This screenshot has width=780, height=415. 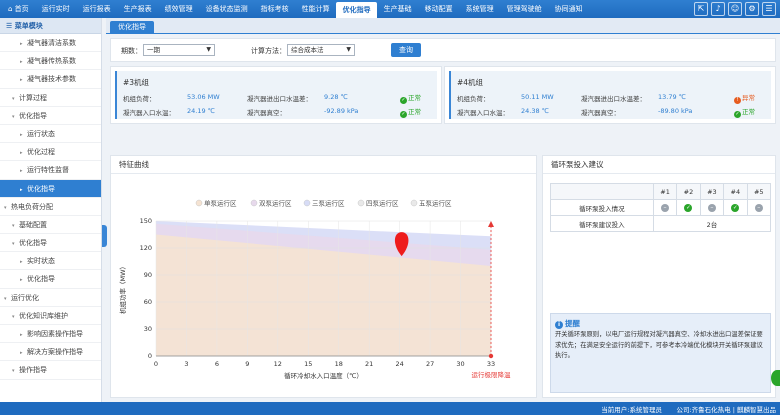 What do you see at coordinates (220, 203) in the screenshot?
I see `legend-item: 单泵运行区` at bounding box center [220, 203].